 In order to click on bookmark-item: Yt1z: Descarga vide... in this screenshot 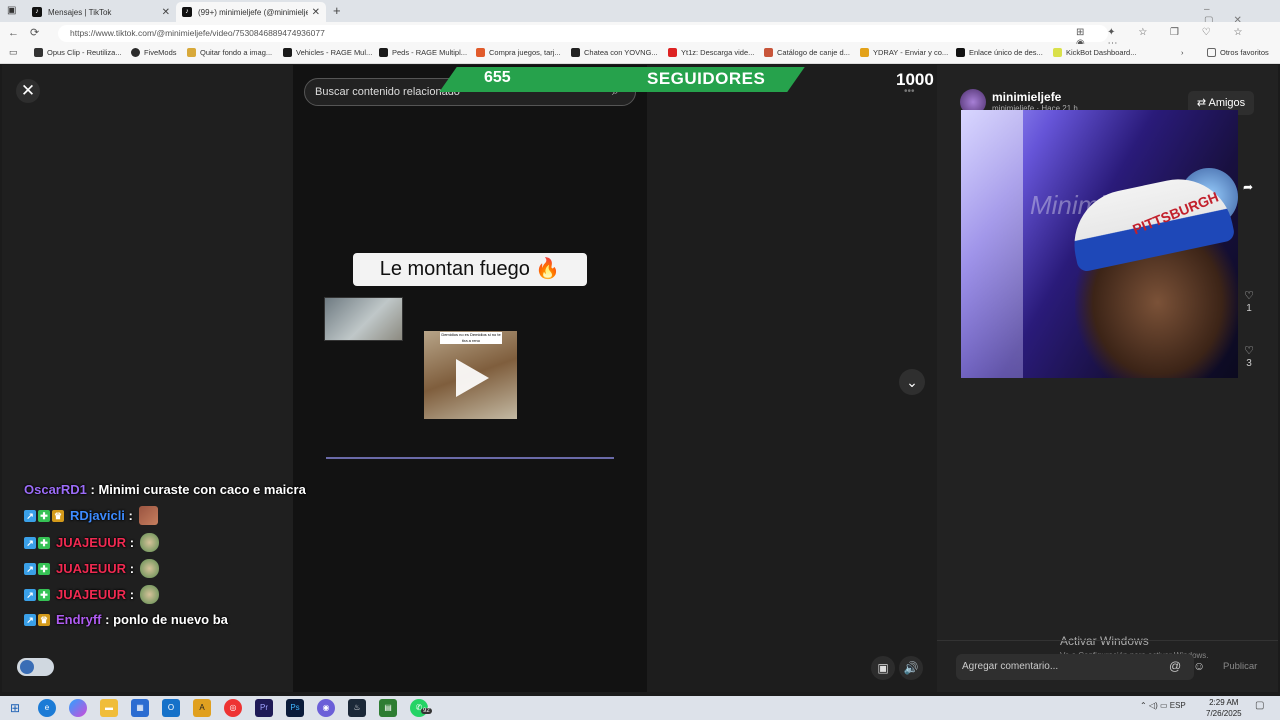, I will do `click(711, 52)`.